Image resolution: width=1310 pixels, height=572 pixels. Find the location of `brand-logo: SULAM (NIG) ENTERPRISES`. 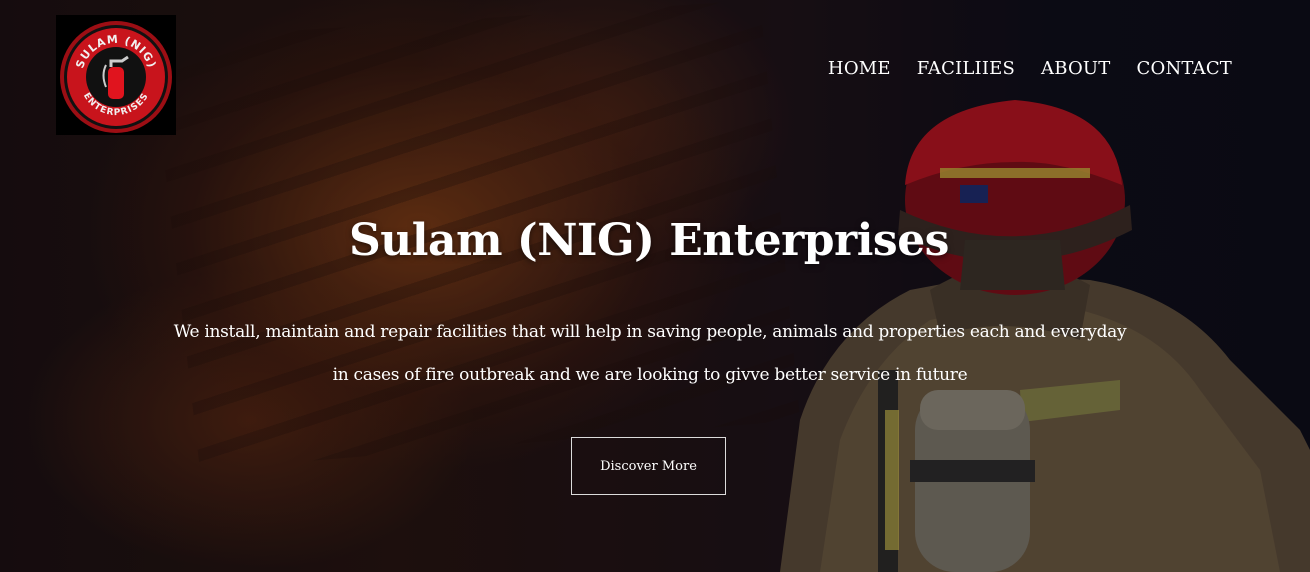

brand-logo: SULAM (NIG) ENTERPRISES is located at coordinates (116, 75).